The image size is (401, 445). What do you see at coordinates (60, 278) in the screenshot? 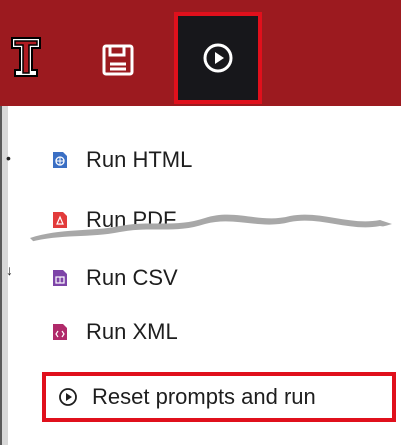
I see `csv-file-icon` at bounding box center [60, 278].